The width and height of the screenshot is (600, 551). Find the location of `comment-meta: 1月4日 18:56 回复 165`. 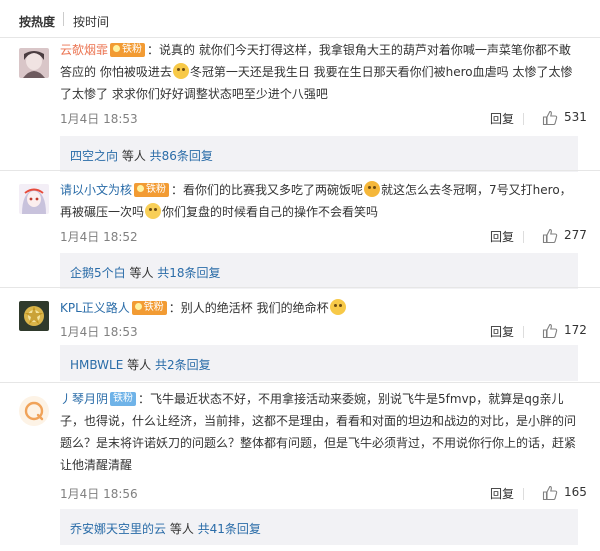

comment-meta: 1月4日 18:56 回复 165 is located at coordinates (323, 493).